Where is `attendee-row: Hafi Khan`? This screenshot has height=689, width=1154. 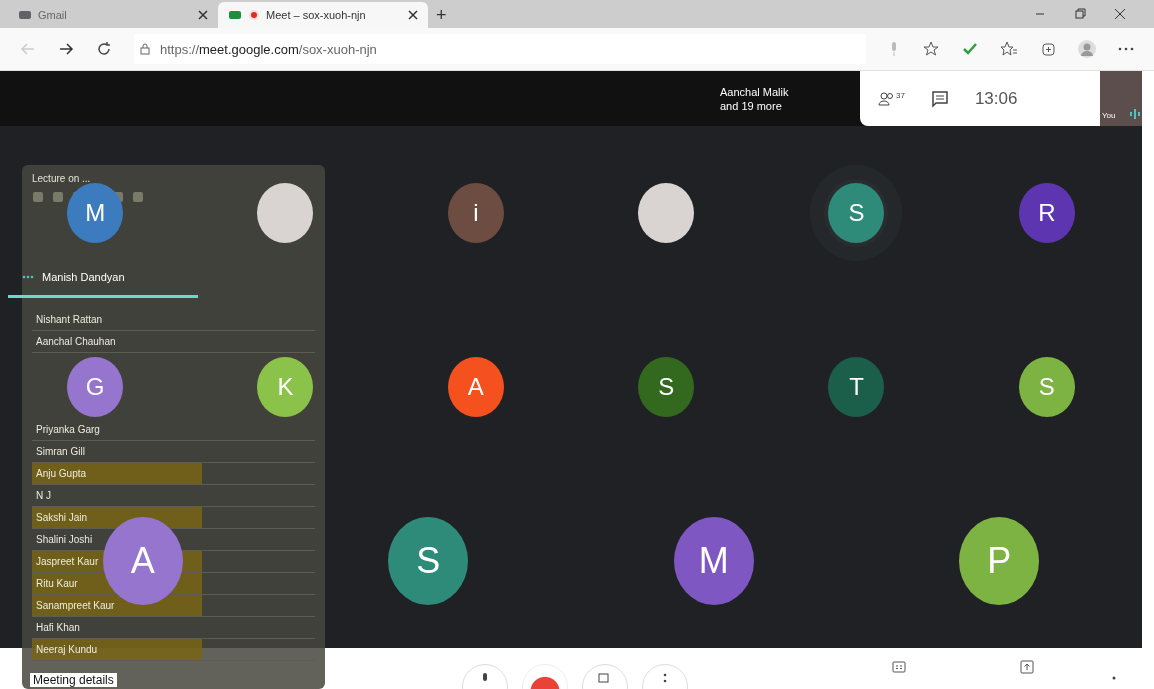 attendee-row: Hafi Khan is located at coordinates (173, 628).